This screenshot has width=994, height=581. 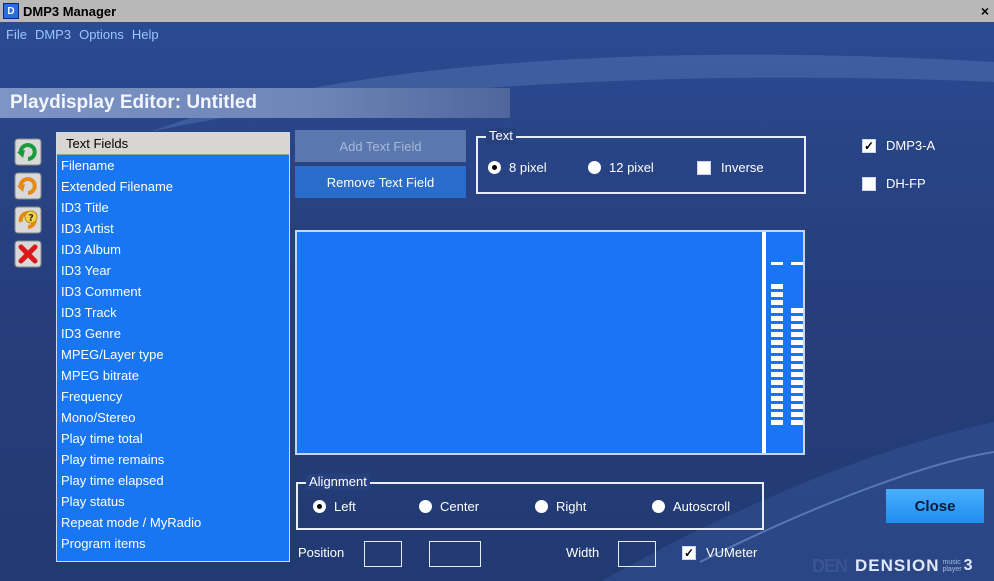 I want to click on width-label: Width, so click(x=583, y=552).